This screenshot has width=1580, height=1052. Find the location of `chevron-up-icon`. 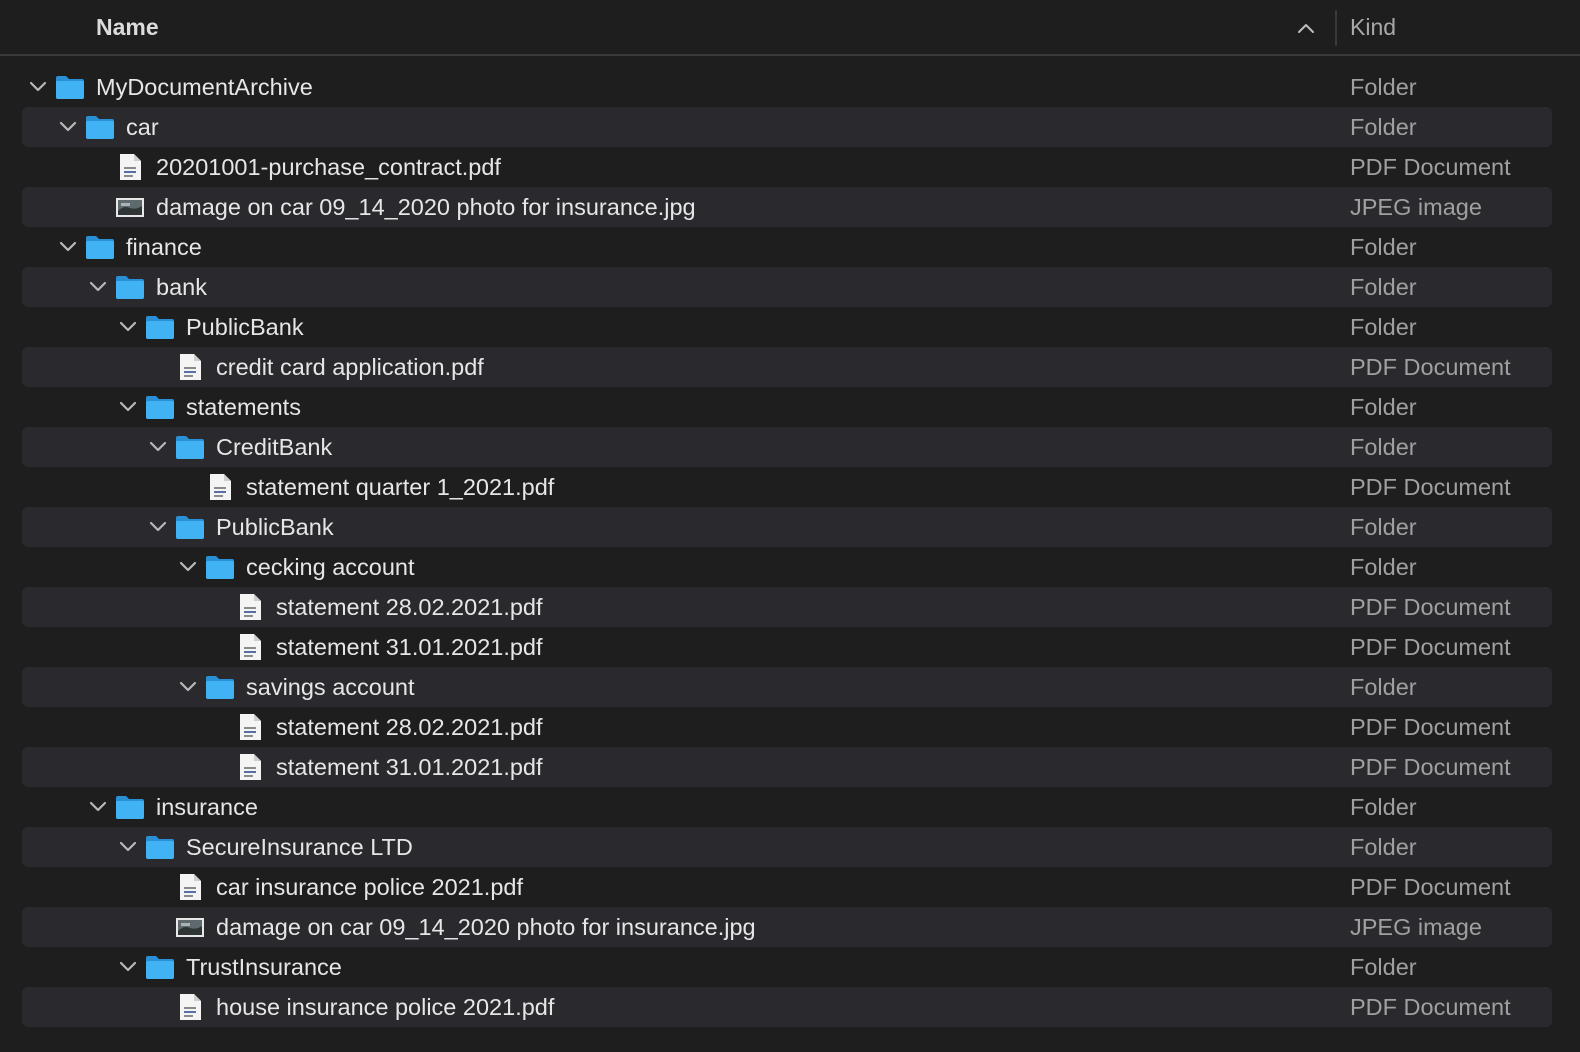

chevron-up-icon is located at coordinates (1306, 28).